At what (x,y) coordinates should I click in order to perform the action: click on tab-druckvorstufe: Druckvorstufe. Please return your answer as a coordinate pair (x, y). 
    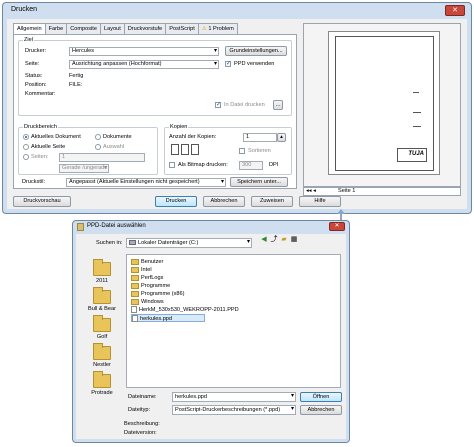
    Looking at the image, I should click on (145, 28).